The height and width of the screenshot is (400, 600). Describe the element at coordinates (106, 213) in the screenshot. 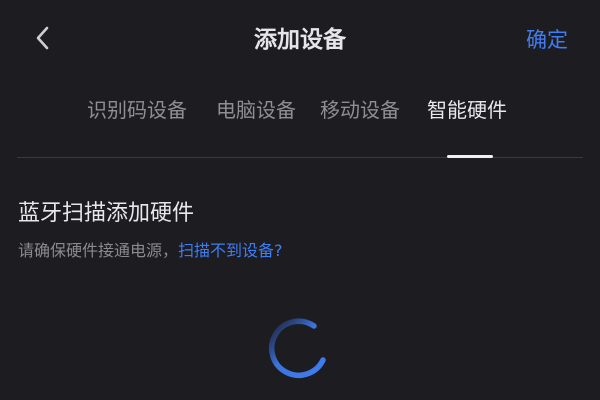

I see `section-title: 蓝牙扫描添加硬件` at that location.